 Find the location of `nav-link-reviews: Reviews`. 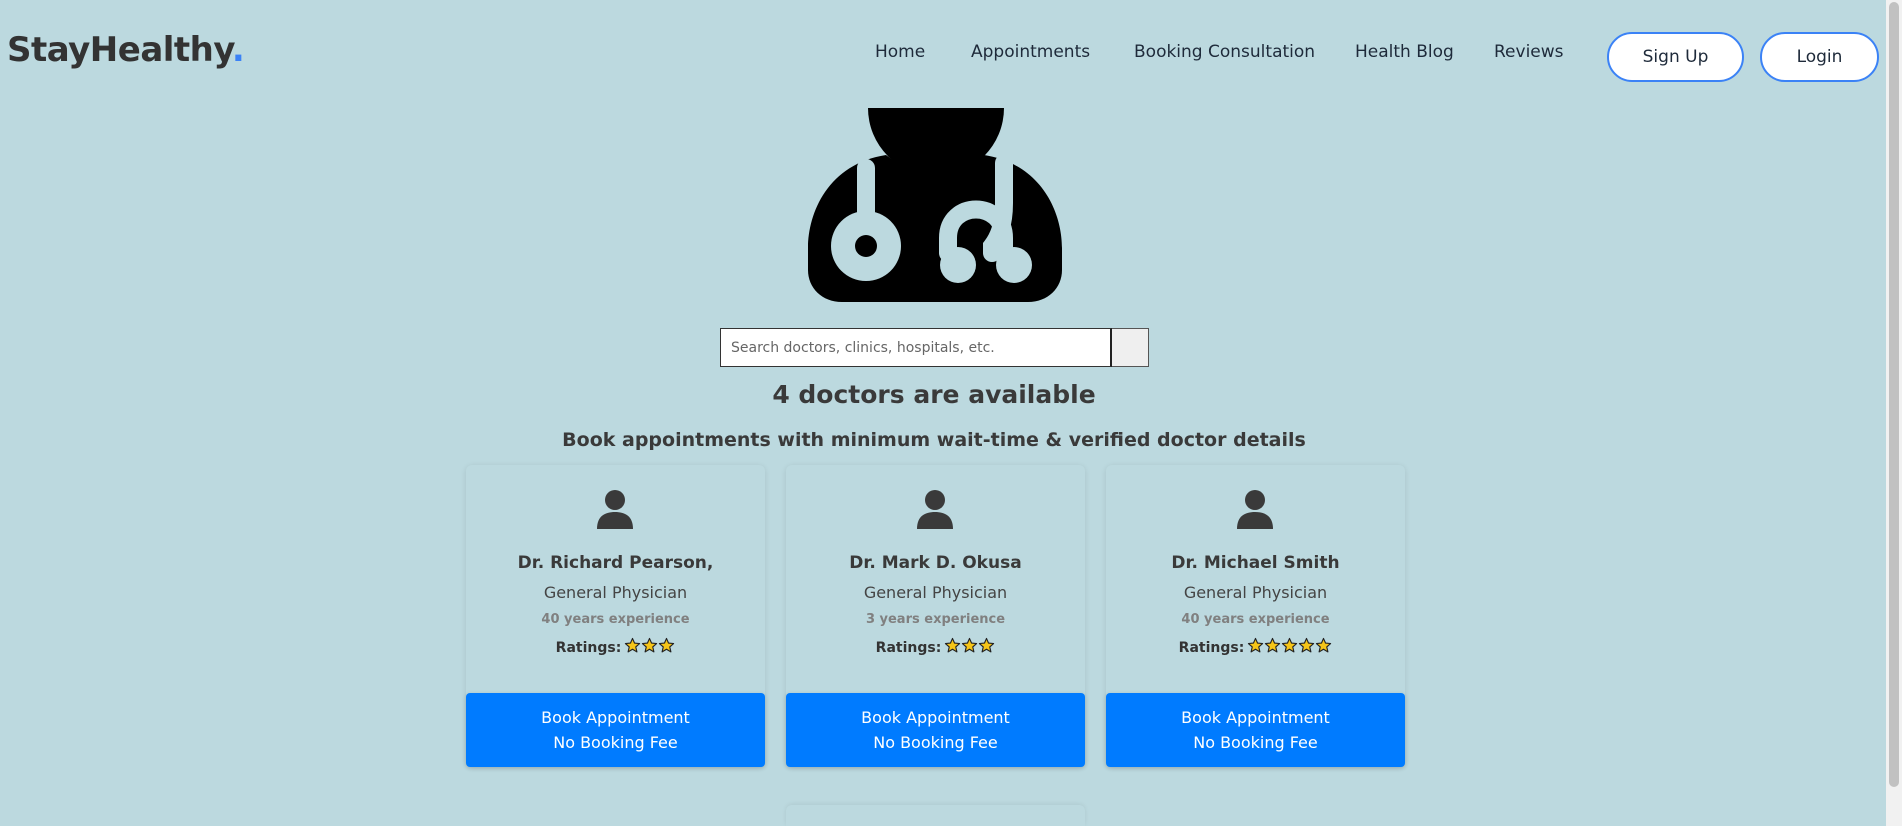

nav-link-reviews: Reviews is located at coordinates (1529, 52).